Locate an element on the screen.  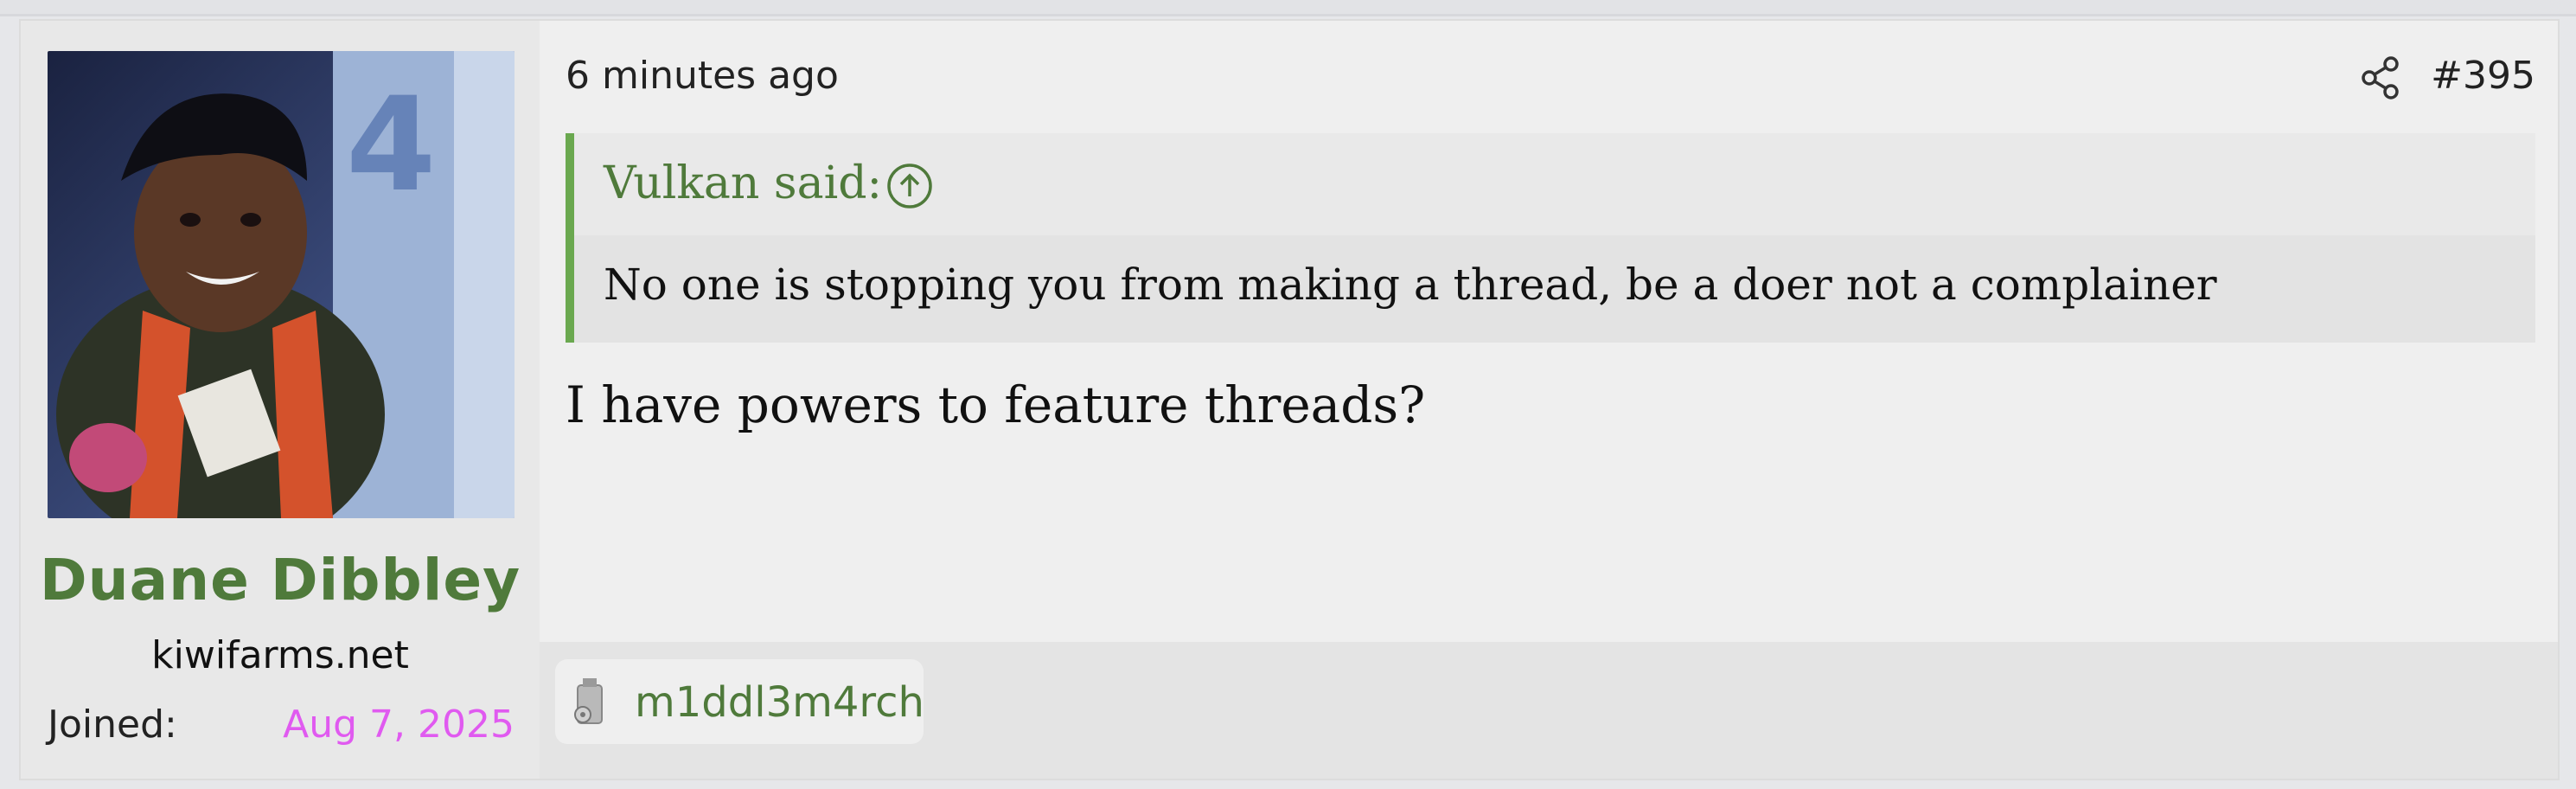
username: Duane Dibbley is located at coordinates (281, 580).